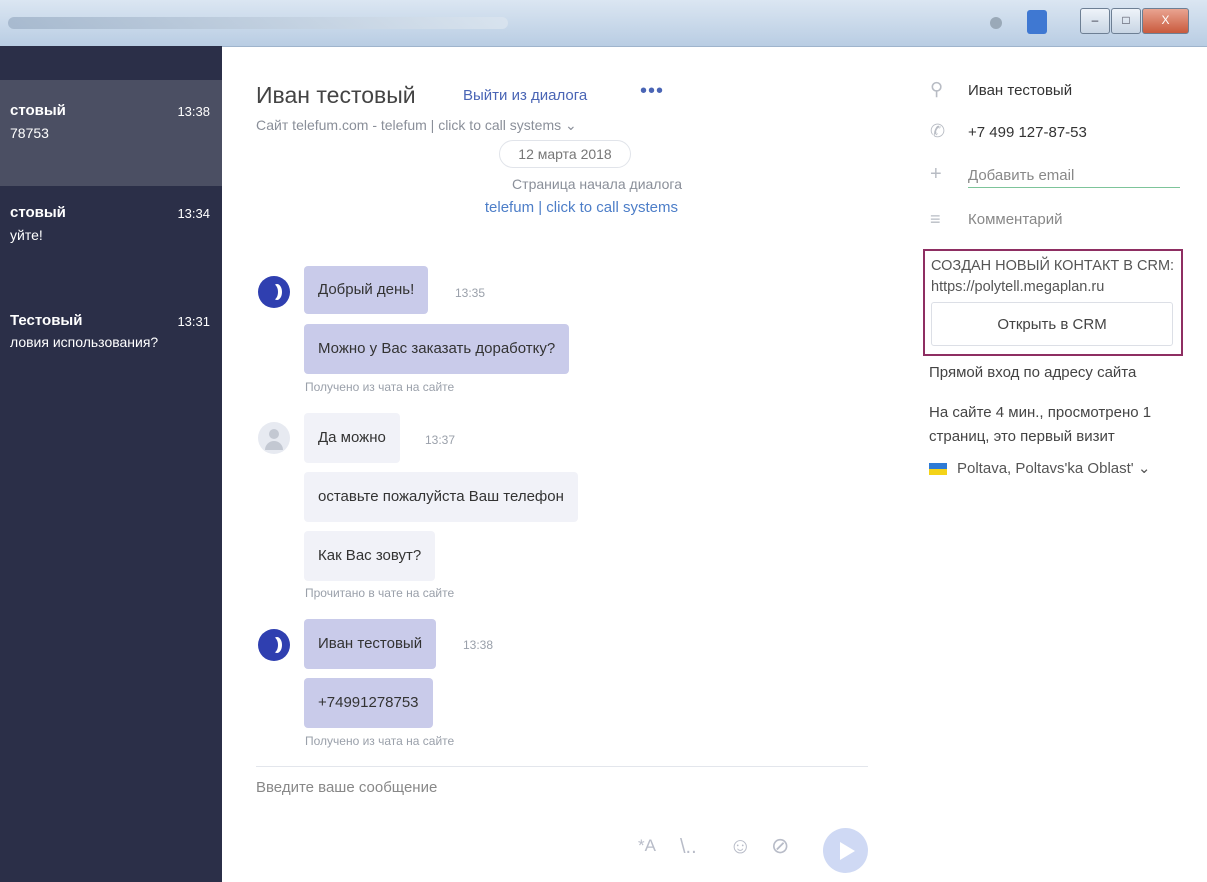 The image size is (1207, 882). Describe the element at coordinates (938, 131) in the screenshot. I see `phone-icon: ✆` at that location.